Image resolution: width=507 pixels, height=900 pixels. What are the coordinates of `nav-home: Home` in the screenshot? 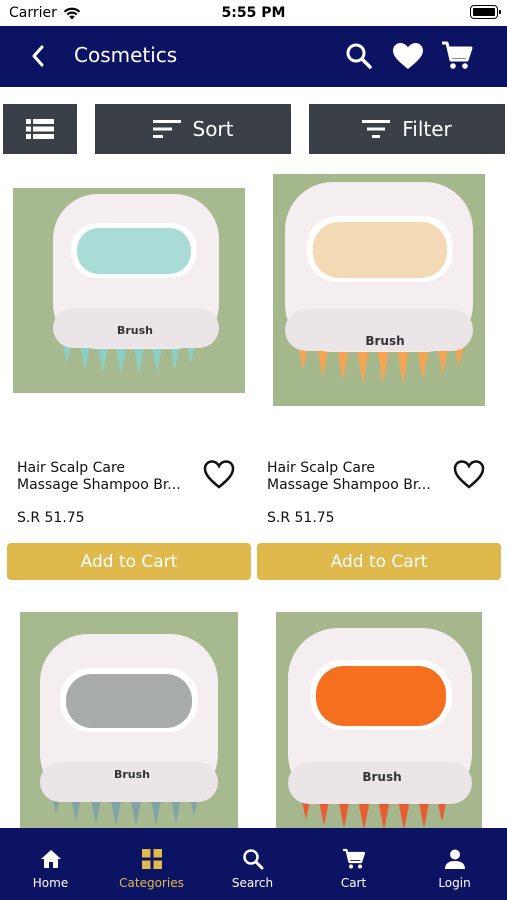 It's located at (50, 864).